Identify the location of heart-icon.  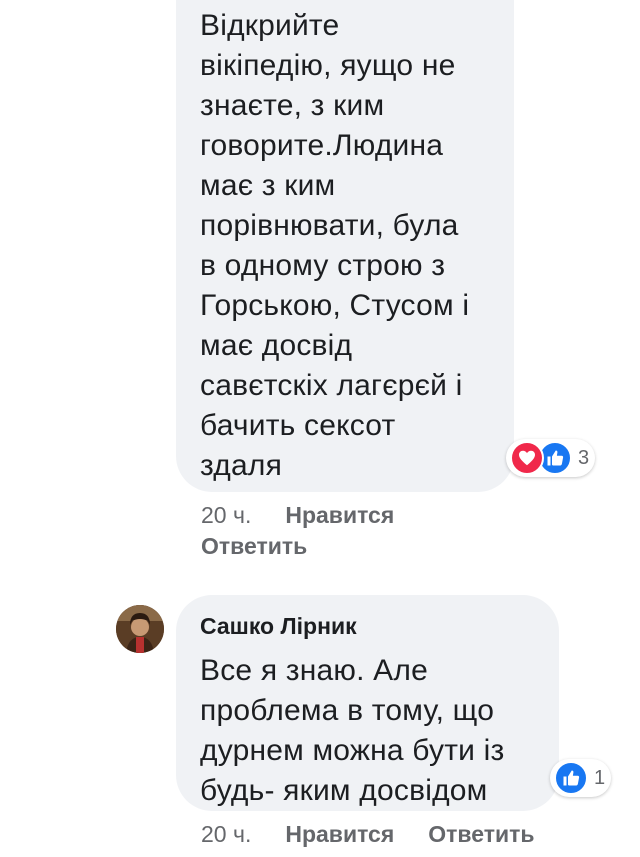
(527, 458).